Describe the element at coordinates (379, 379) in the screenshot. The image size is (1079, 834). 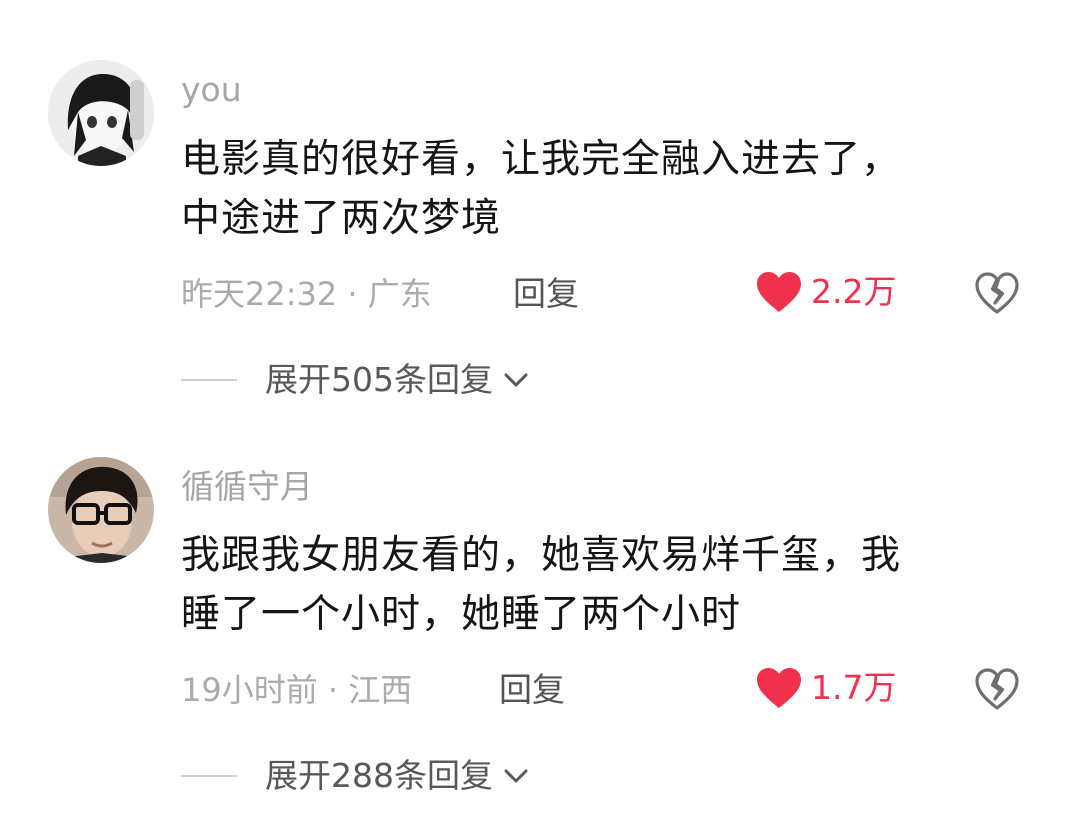
I see `expand-replies-label: 展开505条回复` at that location.